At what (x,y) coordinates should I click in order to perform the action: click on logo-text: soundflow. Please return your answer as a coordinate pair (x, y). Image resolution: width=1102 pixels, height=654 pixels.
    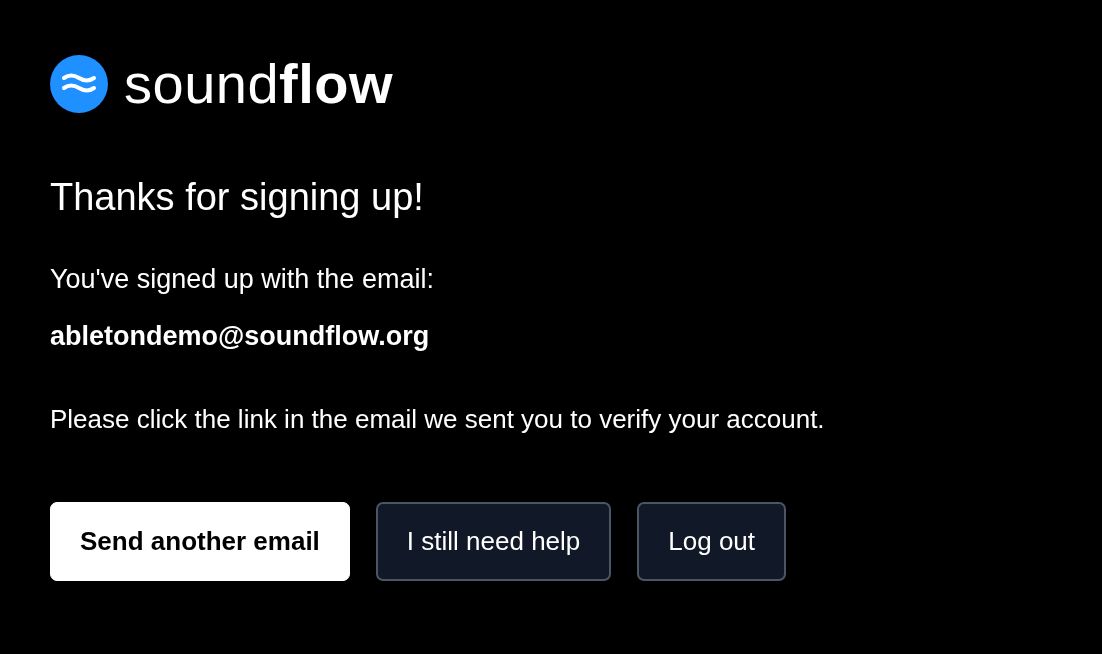
    Looking at the image, I should click on (259, 84).